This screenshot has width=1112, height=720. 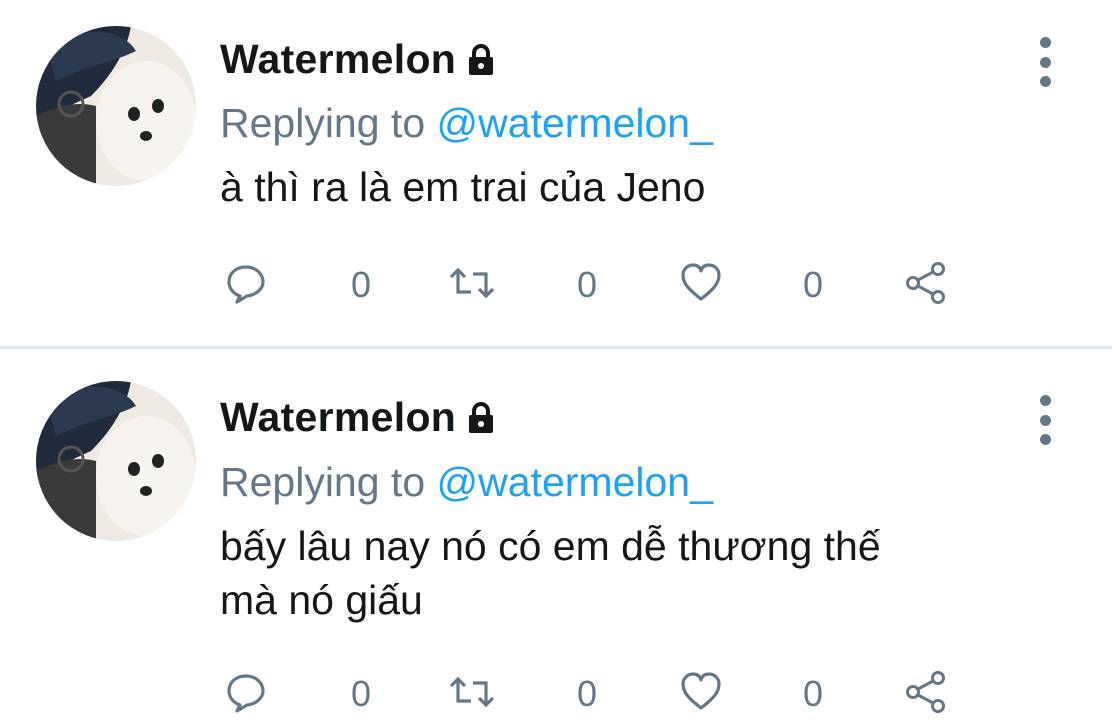 I want to click on tweet-text: à thì ra là em trai của Jeno, so click(x=620, y=187).